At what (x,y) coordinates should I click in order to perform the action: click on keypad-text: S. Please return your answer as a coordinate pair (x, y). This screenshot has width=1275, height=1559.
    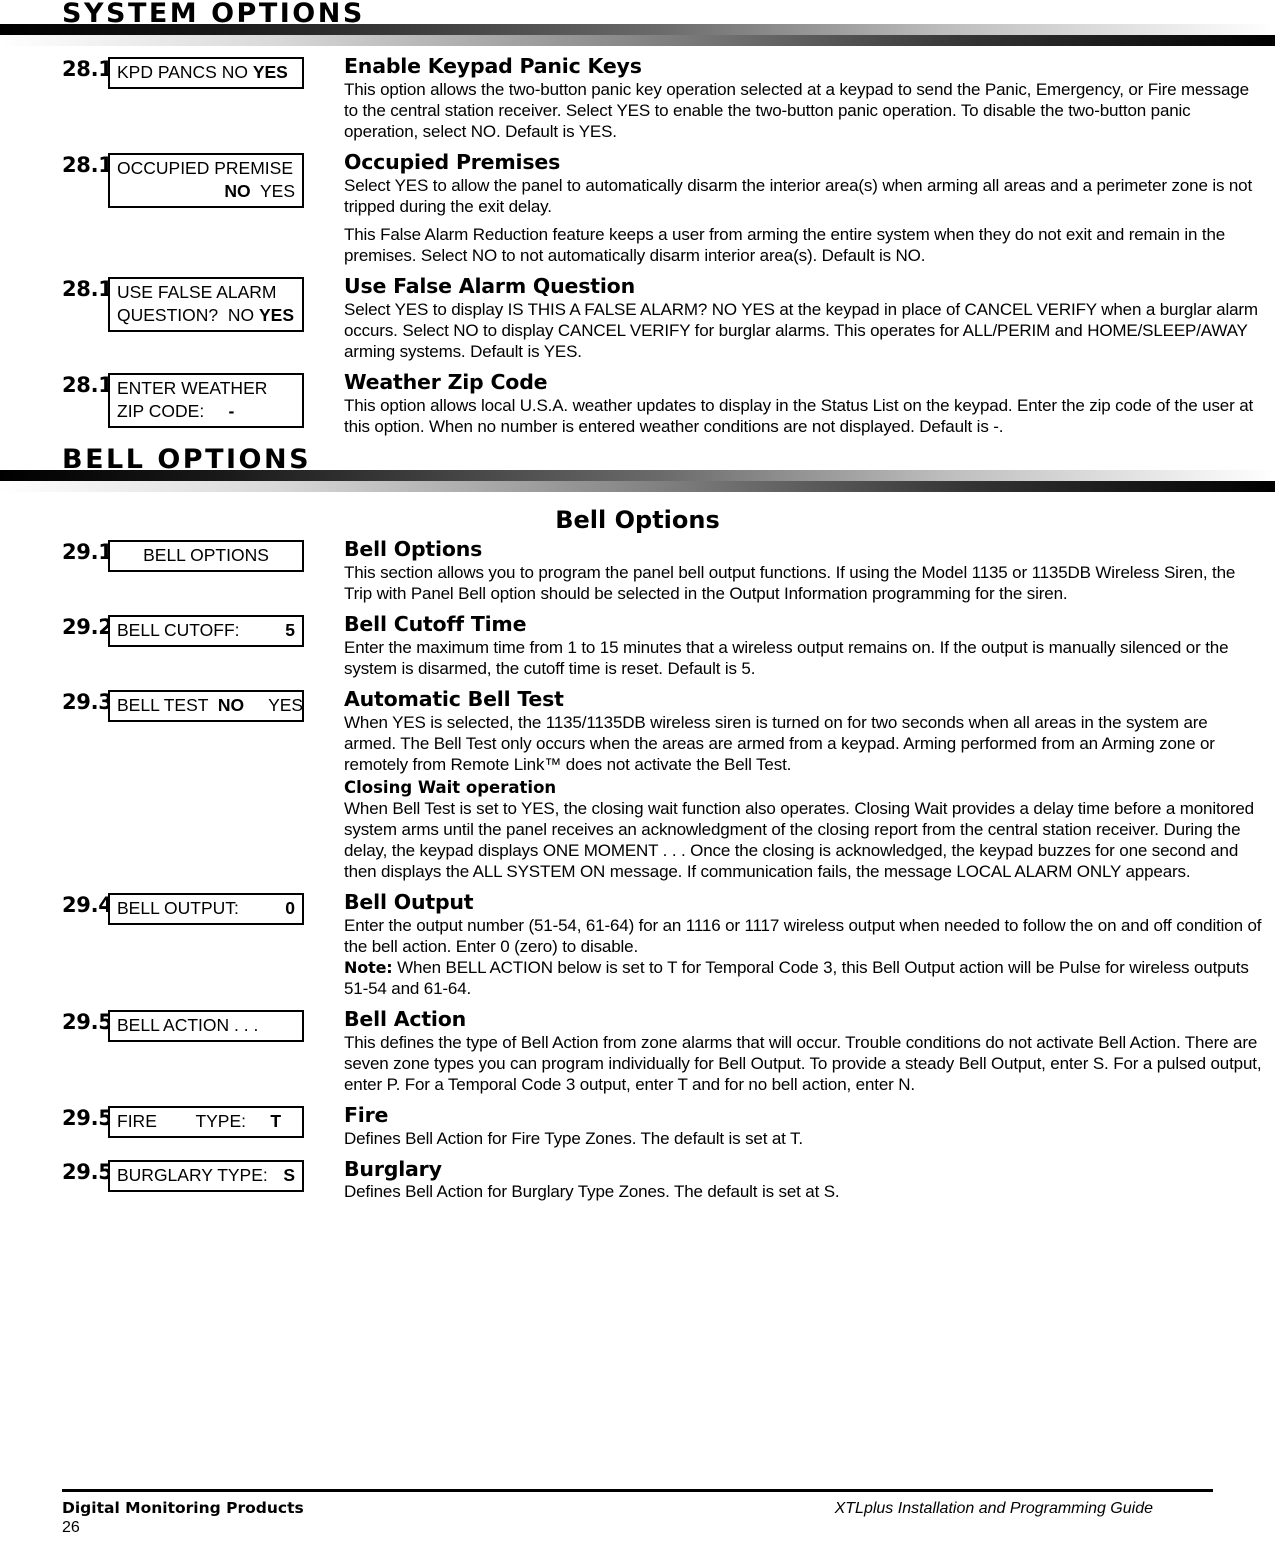
    Looking at the image, I should click on (289, 1174).